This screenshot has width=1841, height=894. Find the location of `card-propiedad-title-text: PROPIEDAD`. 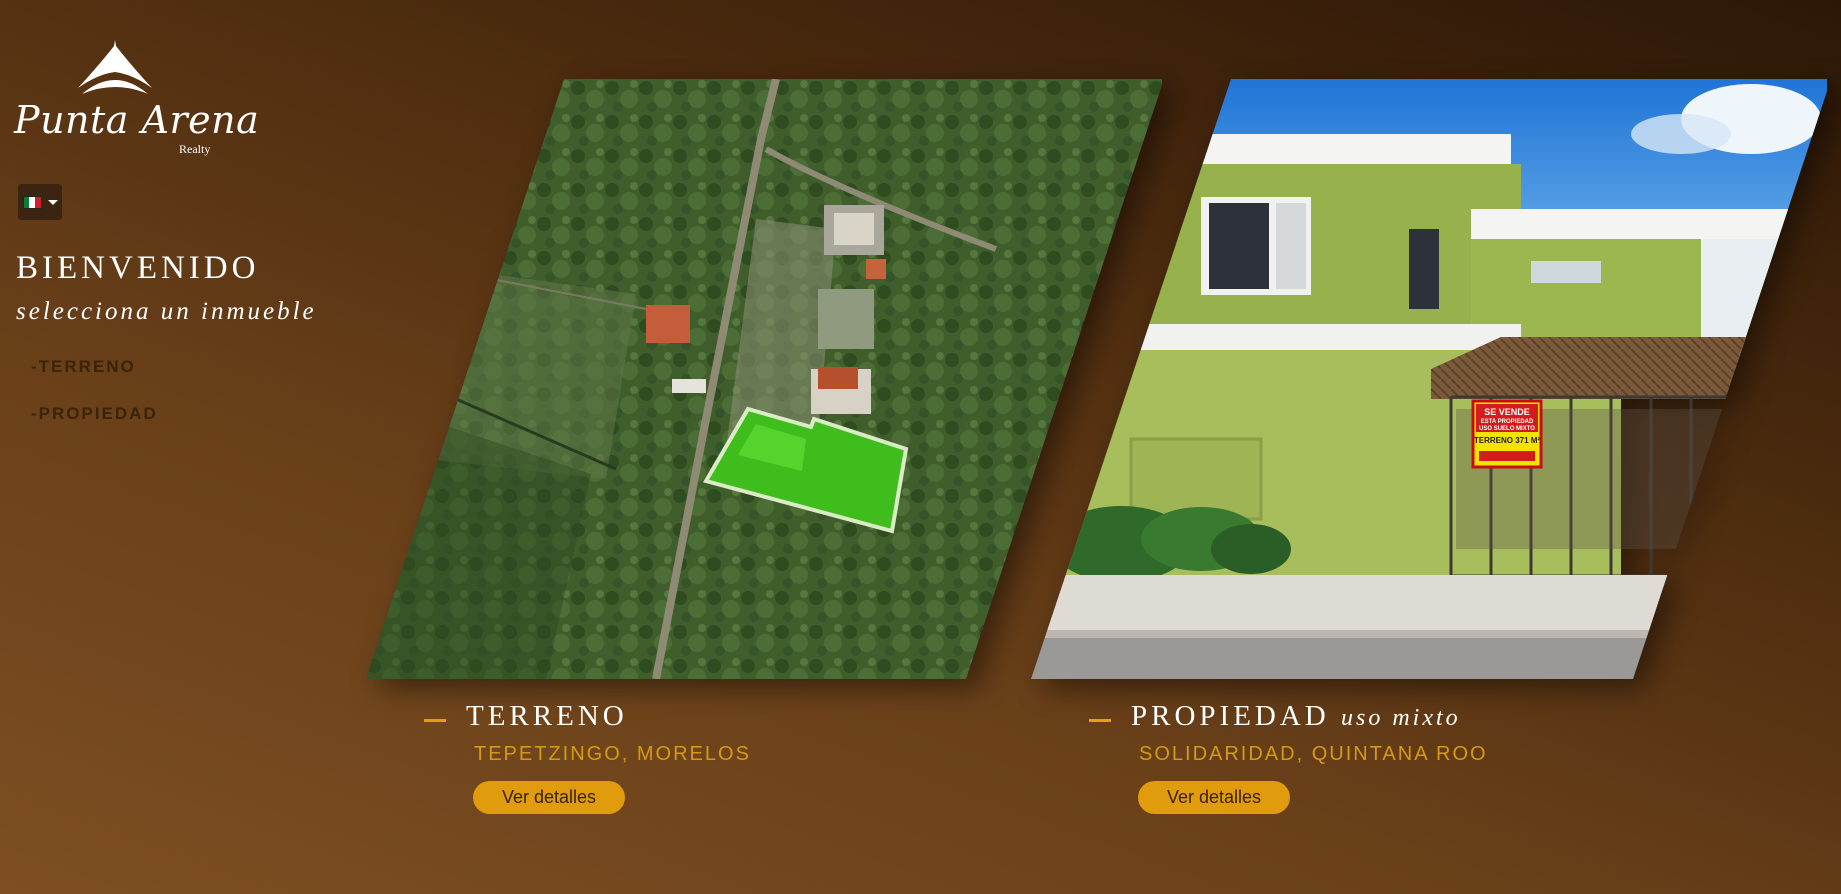

card-propiedad-title-text: PROPIEDAD is located at coordinates (1230, 716).